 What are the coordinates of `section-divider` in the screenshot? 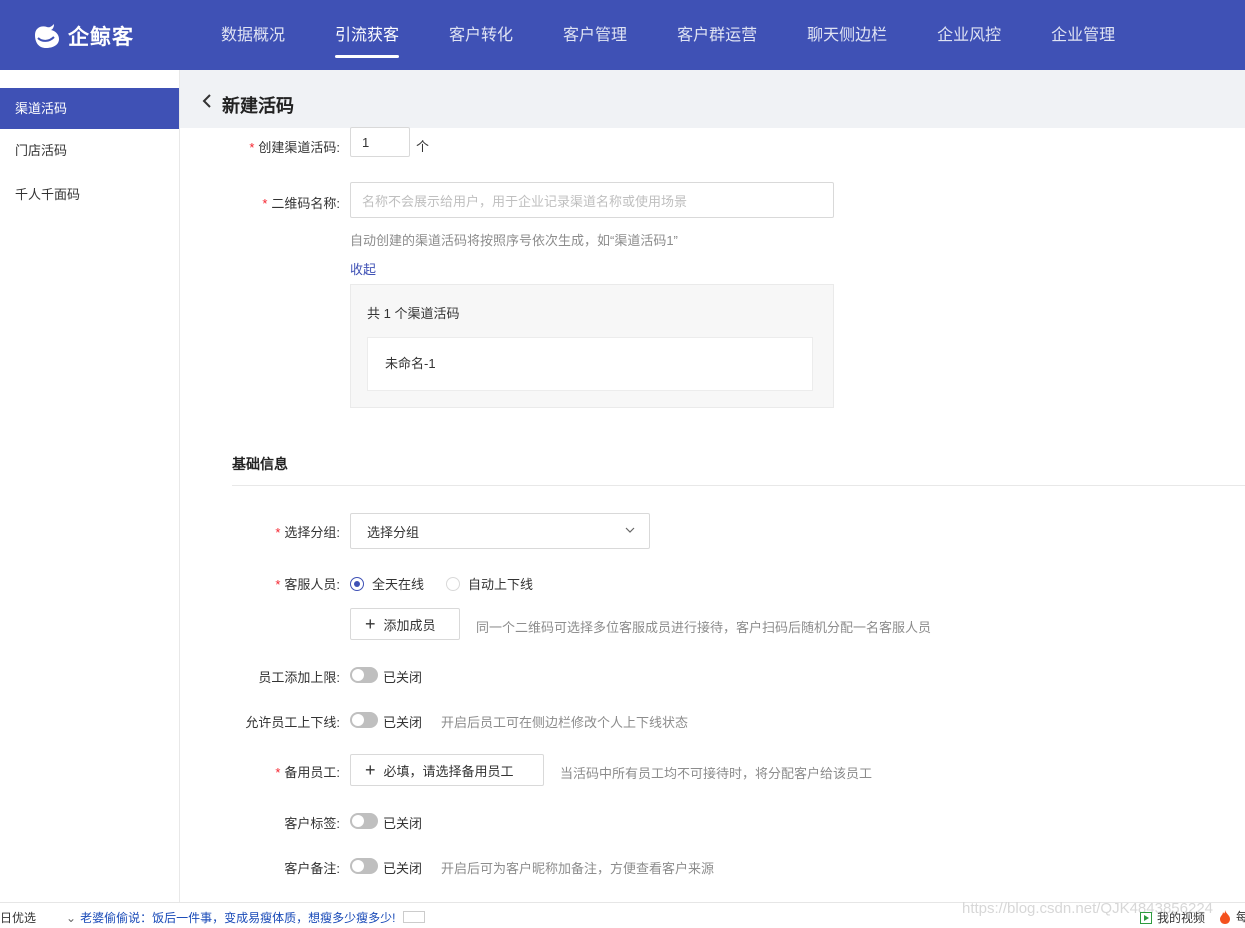 It's located at (738, 485).